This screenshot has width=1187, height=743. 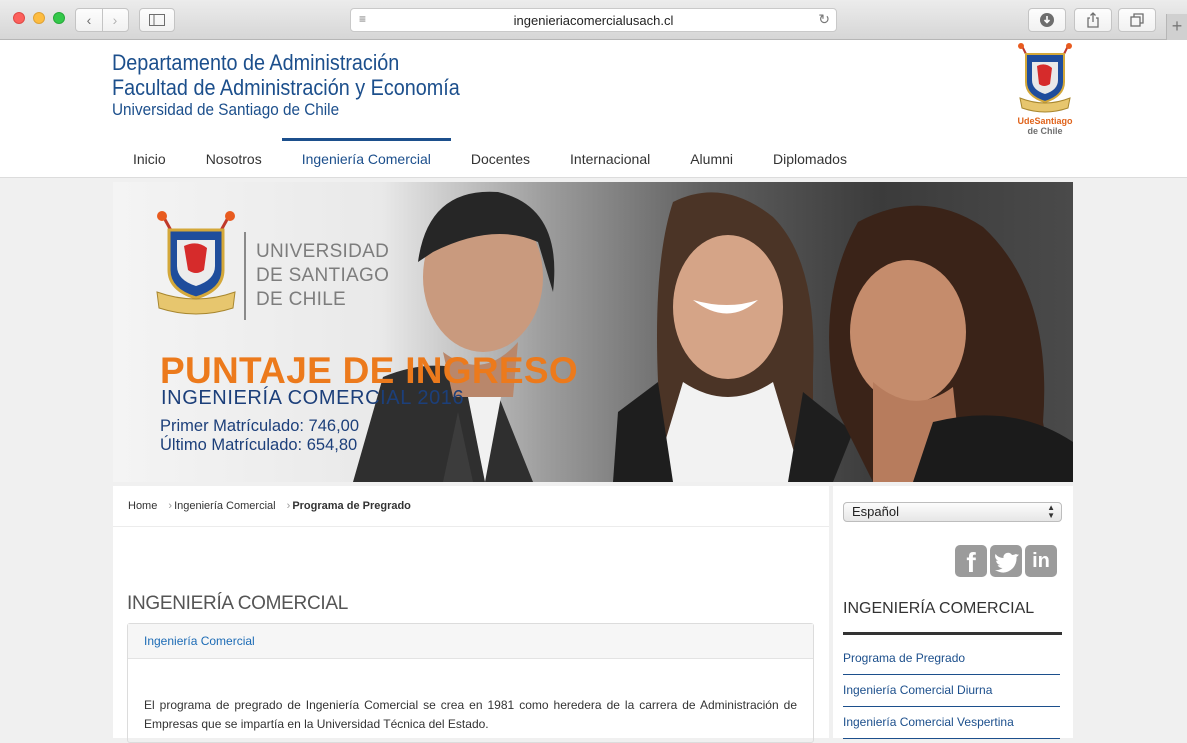 I want to click on share-icon, so click(x=1093, y=20).